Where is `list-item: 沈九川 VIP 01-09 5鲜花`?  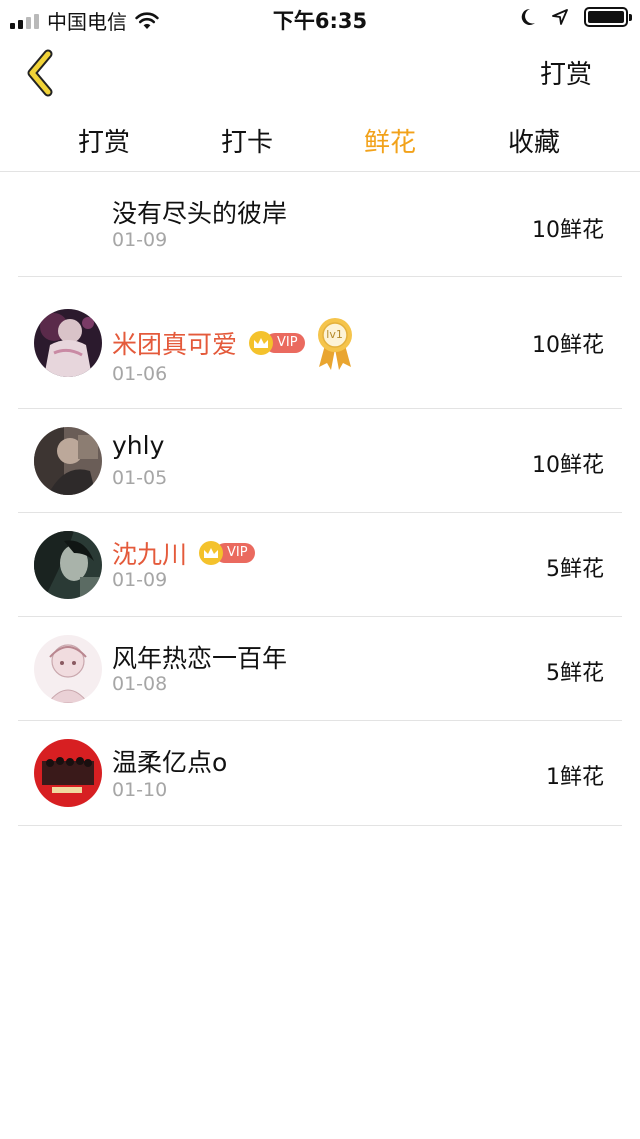 list-item: 沈九川 VIP 01-09 5鲜花 is located at coordinates (320, 565).